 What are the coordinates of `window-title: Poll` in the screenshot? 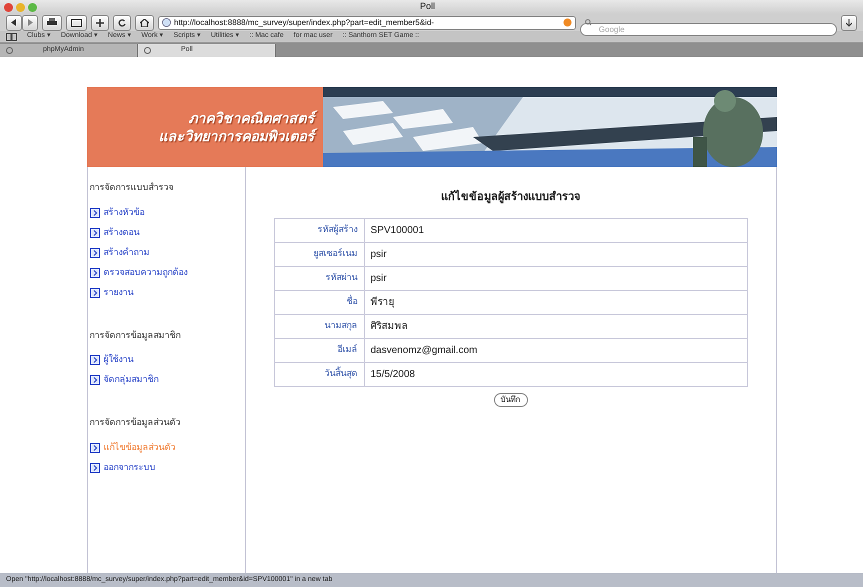 It's located at (428, 7).